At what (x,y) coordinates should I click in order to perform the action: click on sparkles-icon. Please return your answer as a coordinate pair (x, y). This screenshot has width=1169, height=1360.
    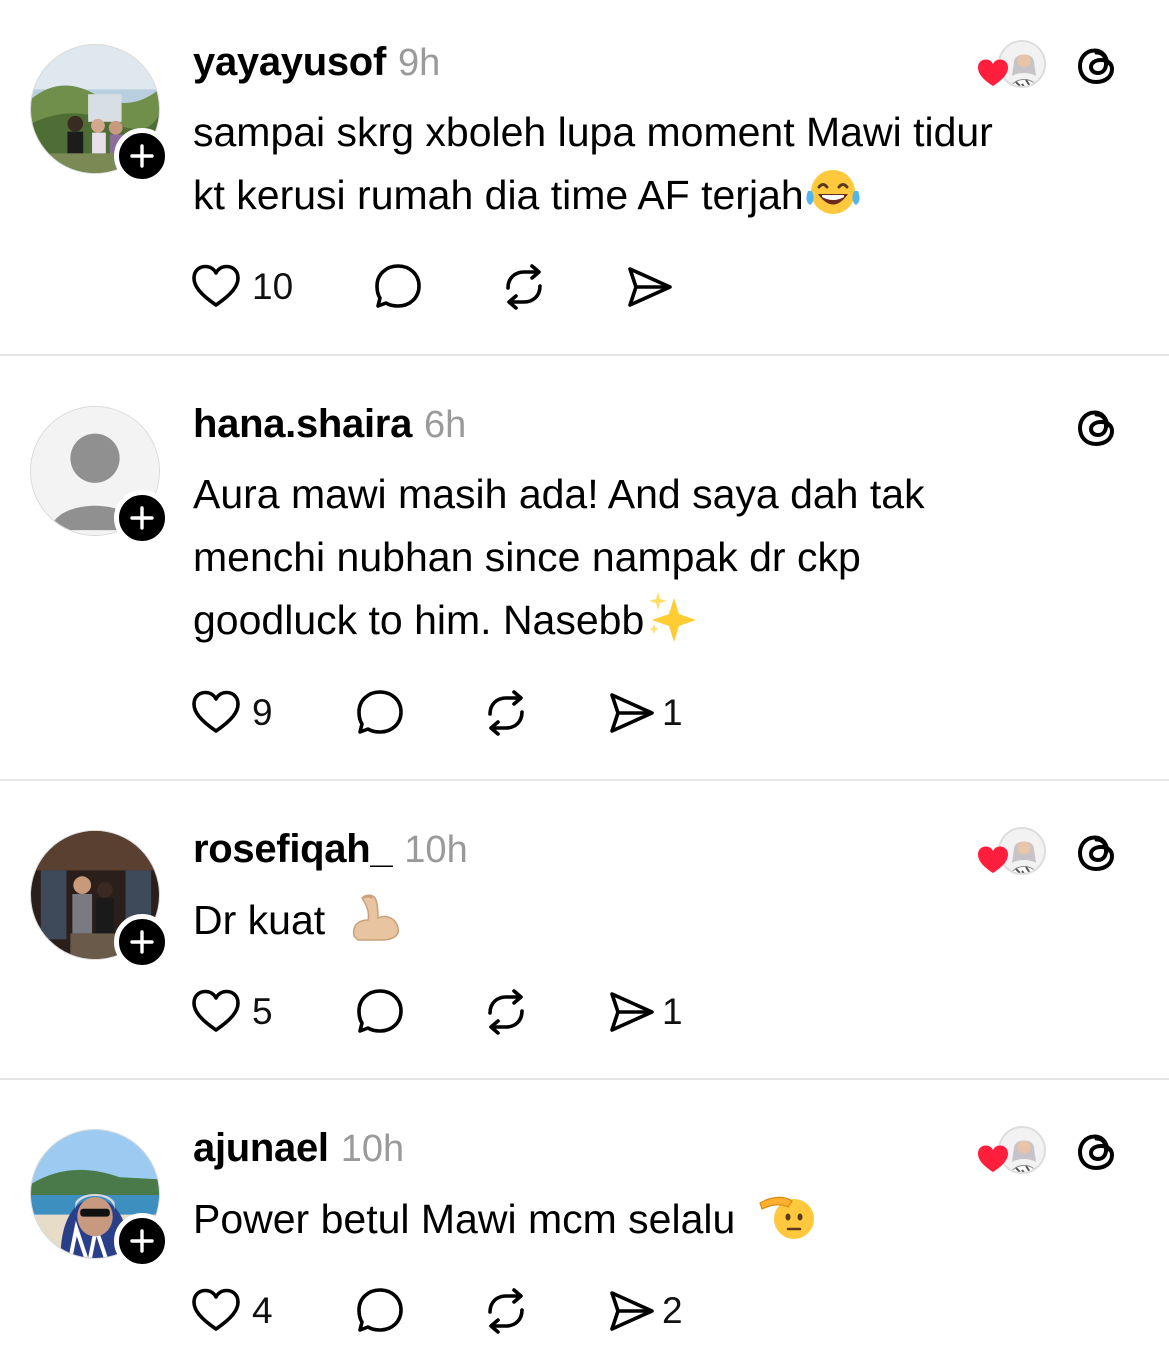
    Looking at the image, I should click on (673, 617).